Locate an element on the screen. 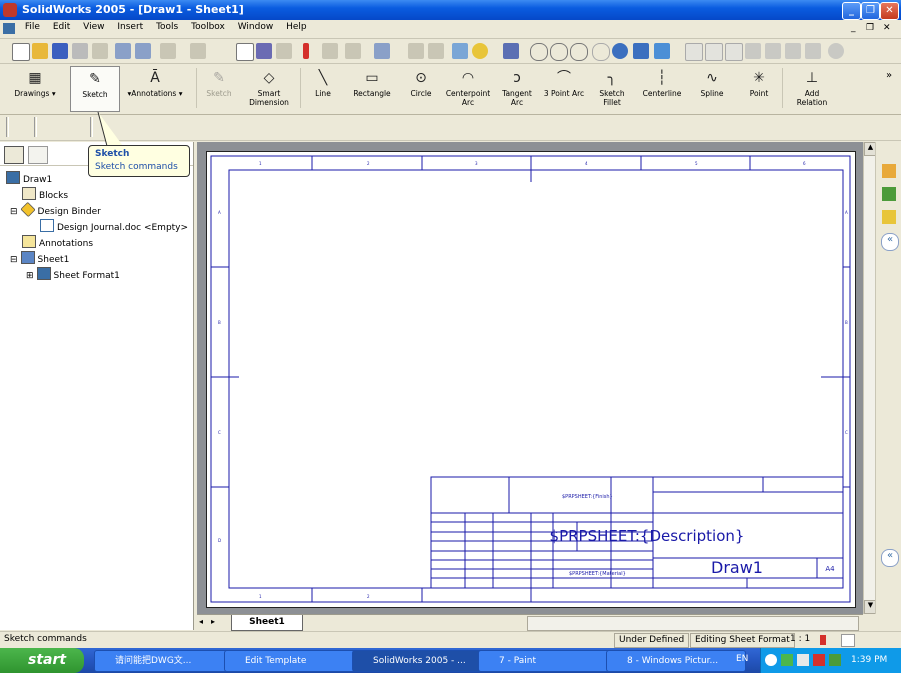  section-view-icon is located at coordinates (813, 51).